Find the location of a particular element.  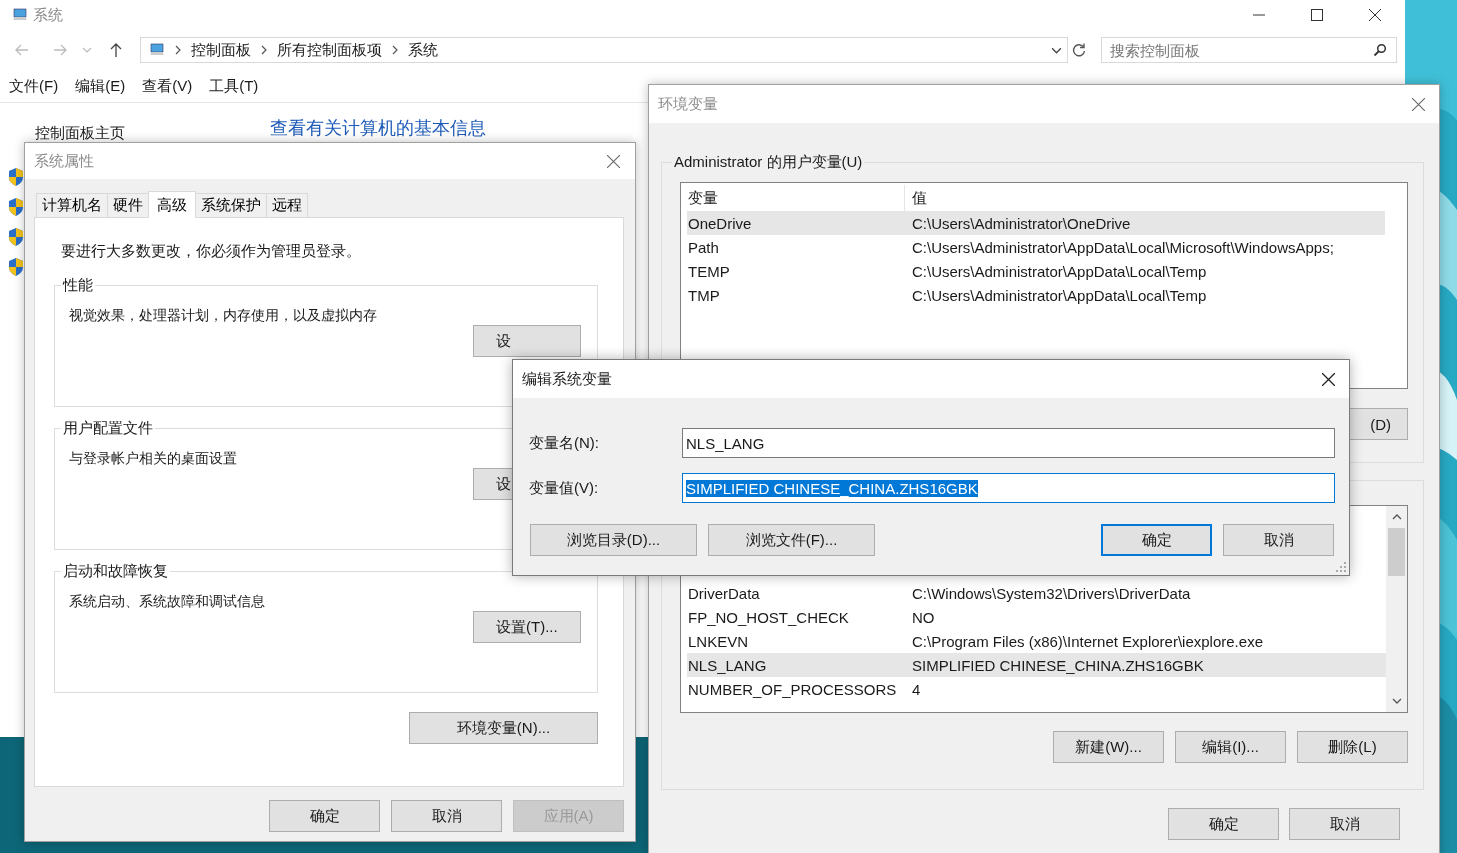

menu-item: 工具(T) is located at coordinates (234, 86).